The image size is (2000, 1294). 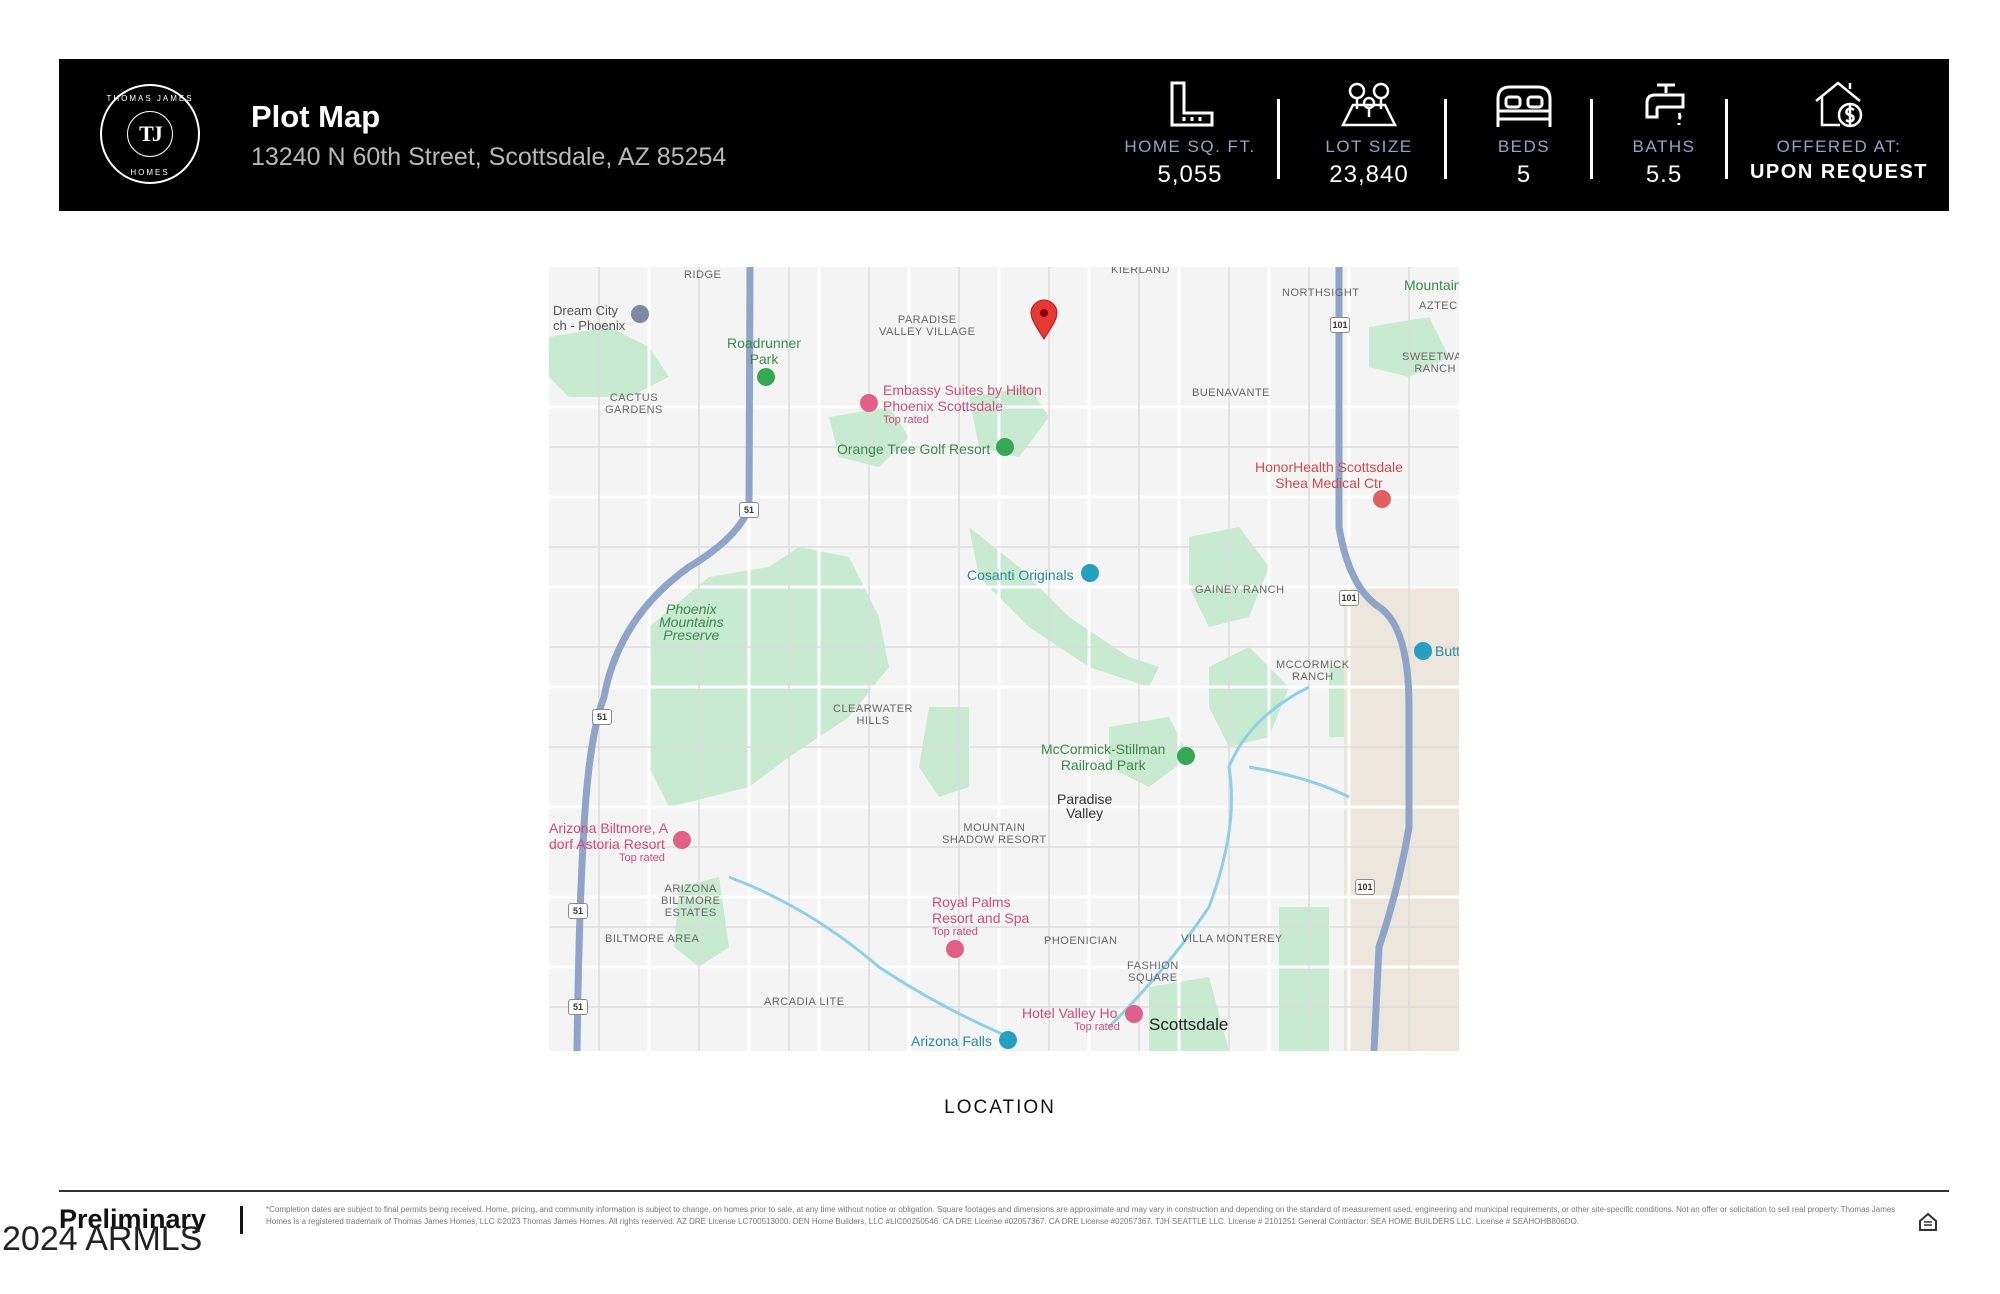 What do you see at coordinates (1044, 319) in the screenshot?
I see `property-pin-icon` at bounding box center [1044, 319].